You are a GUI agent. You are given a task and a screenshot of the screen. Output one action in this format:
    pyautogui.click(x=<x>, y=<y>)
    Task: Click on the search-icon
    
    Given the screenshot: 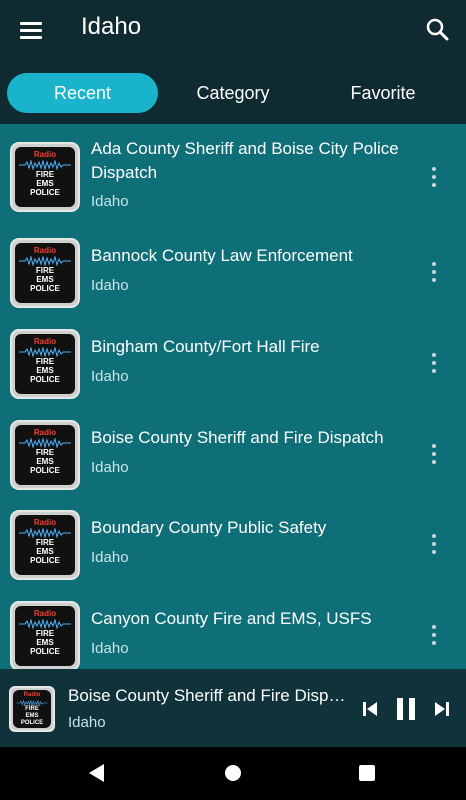 What is the action you would take?
    pyautogui.click(x=438, y=30)
    